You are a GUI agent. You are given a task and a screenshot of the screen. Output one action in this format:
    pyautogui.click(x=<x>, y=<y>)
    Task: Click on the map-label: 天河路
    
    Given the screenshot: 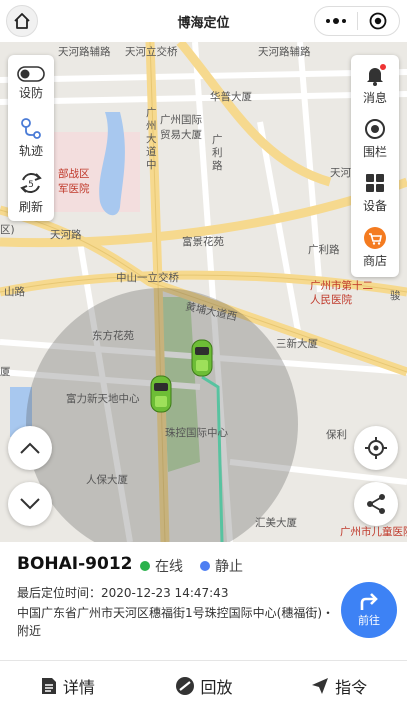 What is the action you would take?
    pyautogui.click(x=66, y=235)
    